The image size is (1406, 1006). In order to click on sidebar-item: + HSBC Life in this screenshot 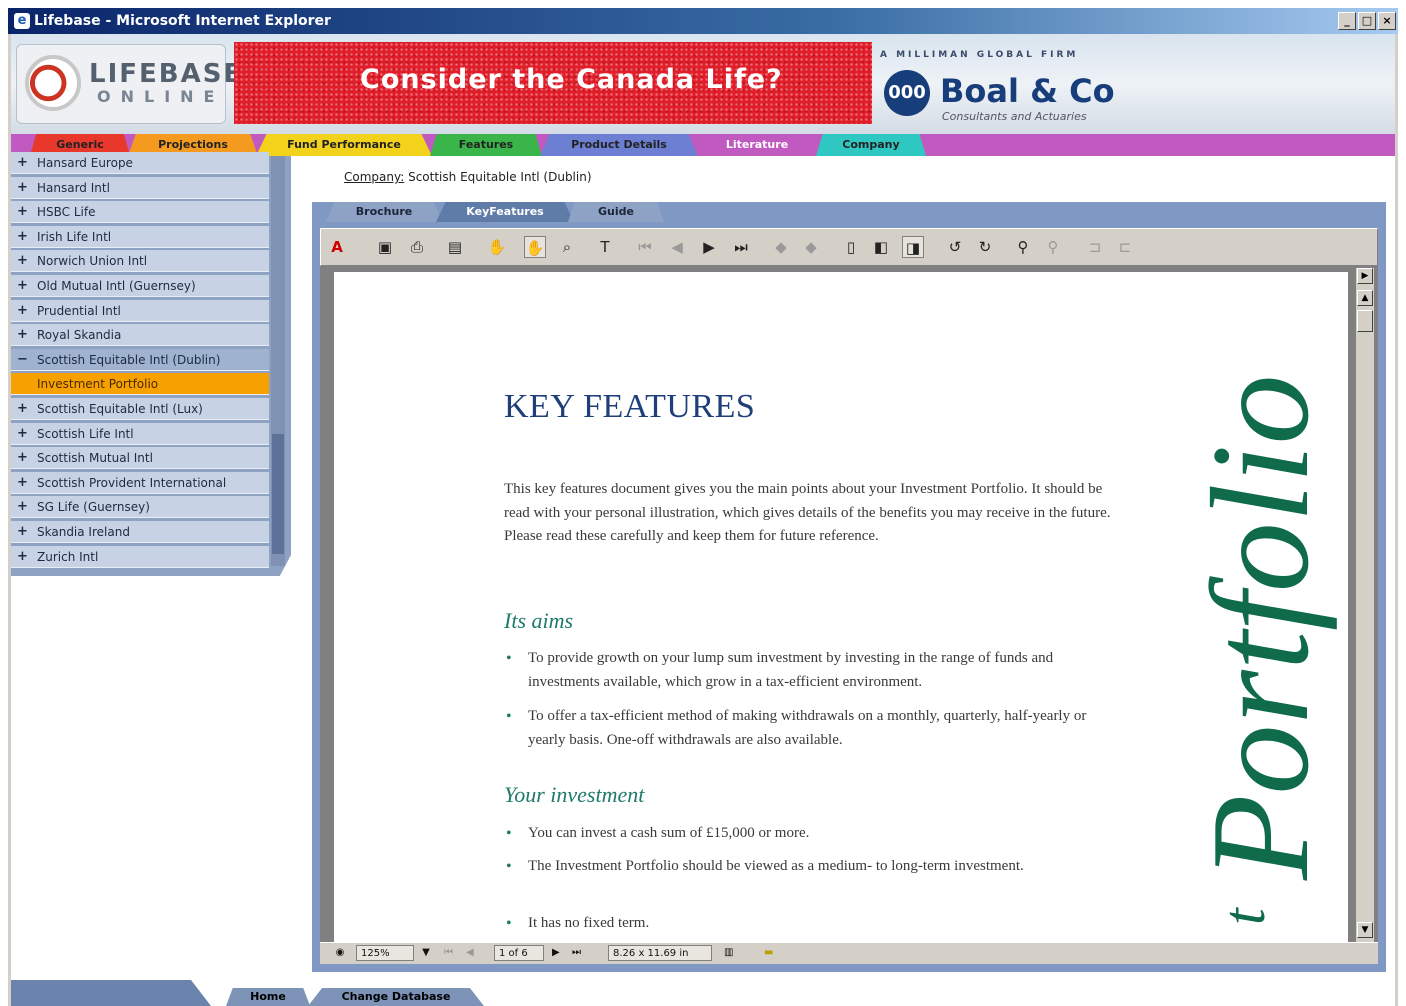, I will do `click(140, 212)`.